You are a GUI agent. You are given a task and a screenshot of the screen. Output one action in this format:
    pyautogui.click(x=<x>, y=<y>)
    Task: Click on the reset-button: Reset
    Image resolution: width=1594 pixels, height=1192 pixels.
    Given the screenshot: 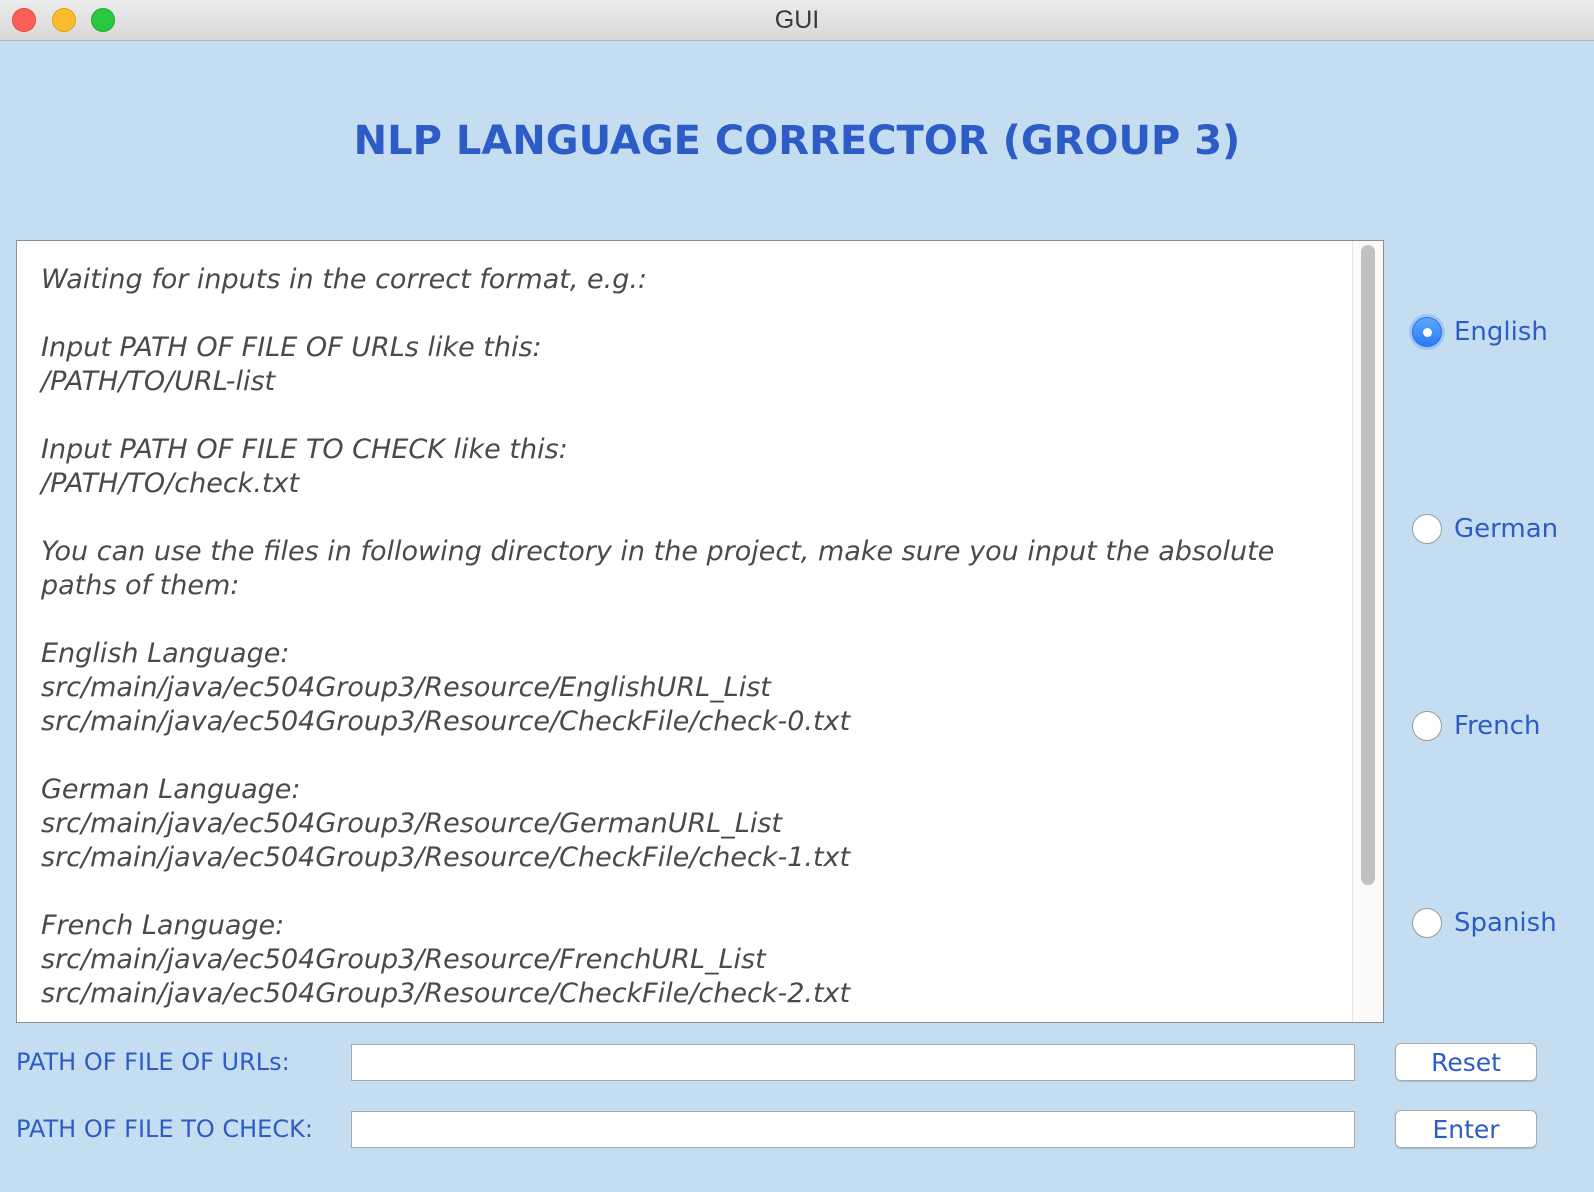 What is the action you would take?
    pyautogui.click(x=1466, y=1062)
    